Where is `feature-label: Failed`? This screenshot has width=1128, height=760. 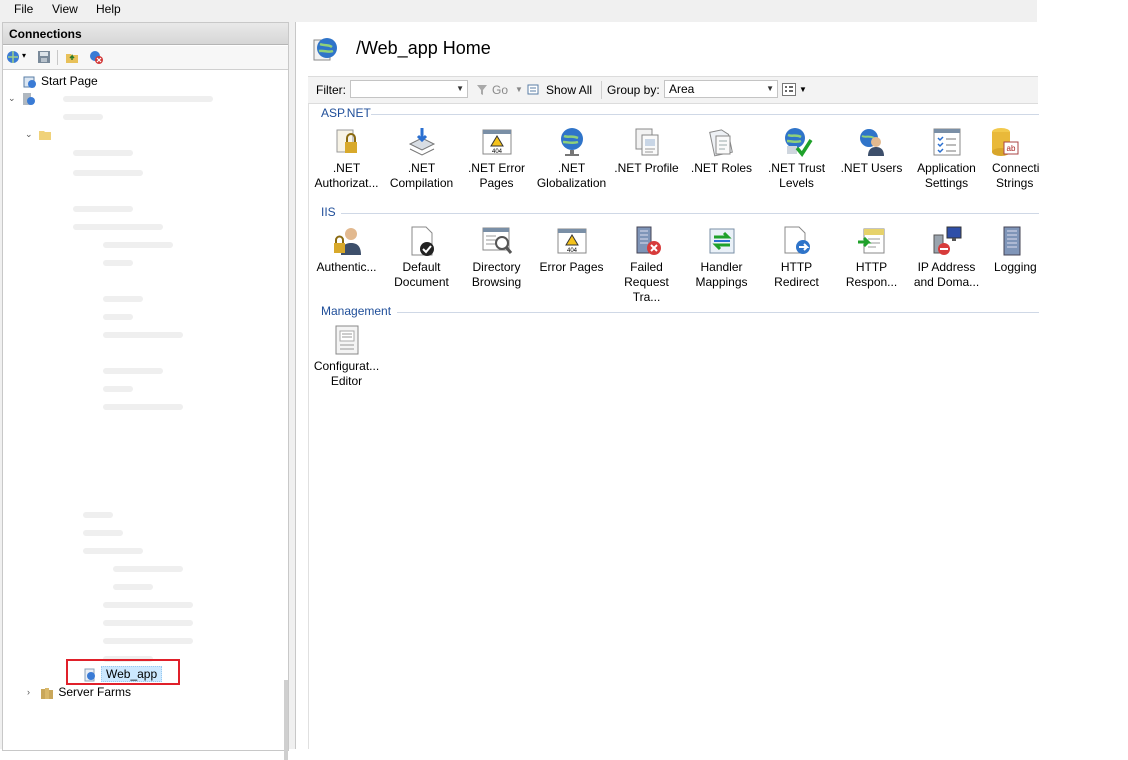 feature-label: Failed is located at coordinates (646, 267).